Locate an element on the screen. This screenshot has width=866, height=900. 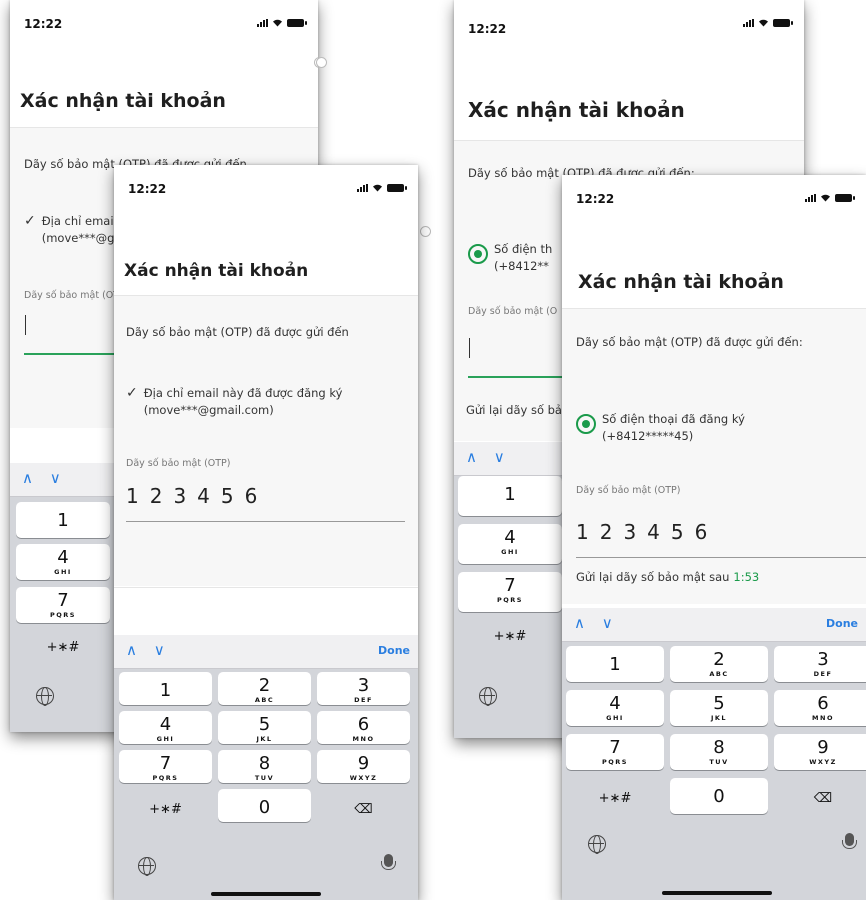
key-letters: TUV is located at coordinates (264, 778).